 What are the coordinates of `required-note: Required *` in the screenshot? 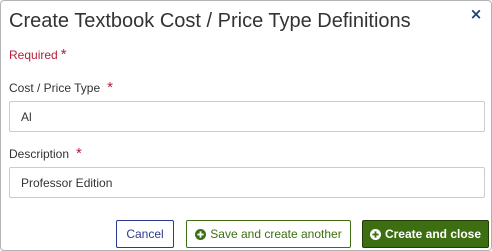 It's located at (38, 54).